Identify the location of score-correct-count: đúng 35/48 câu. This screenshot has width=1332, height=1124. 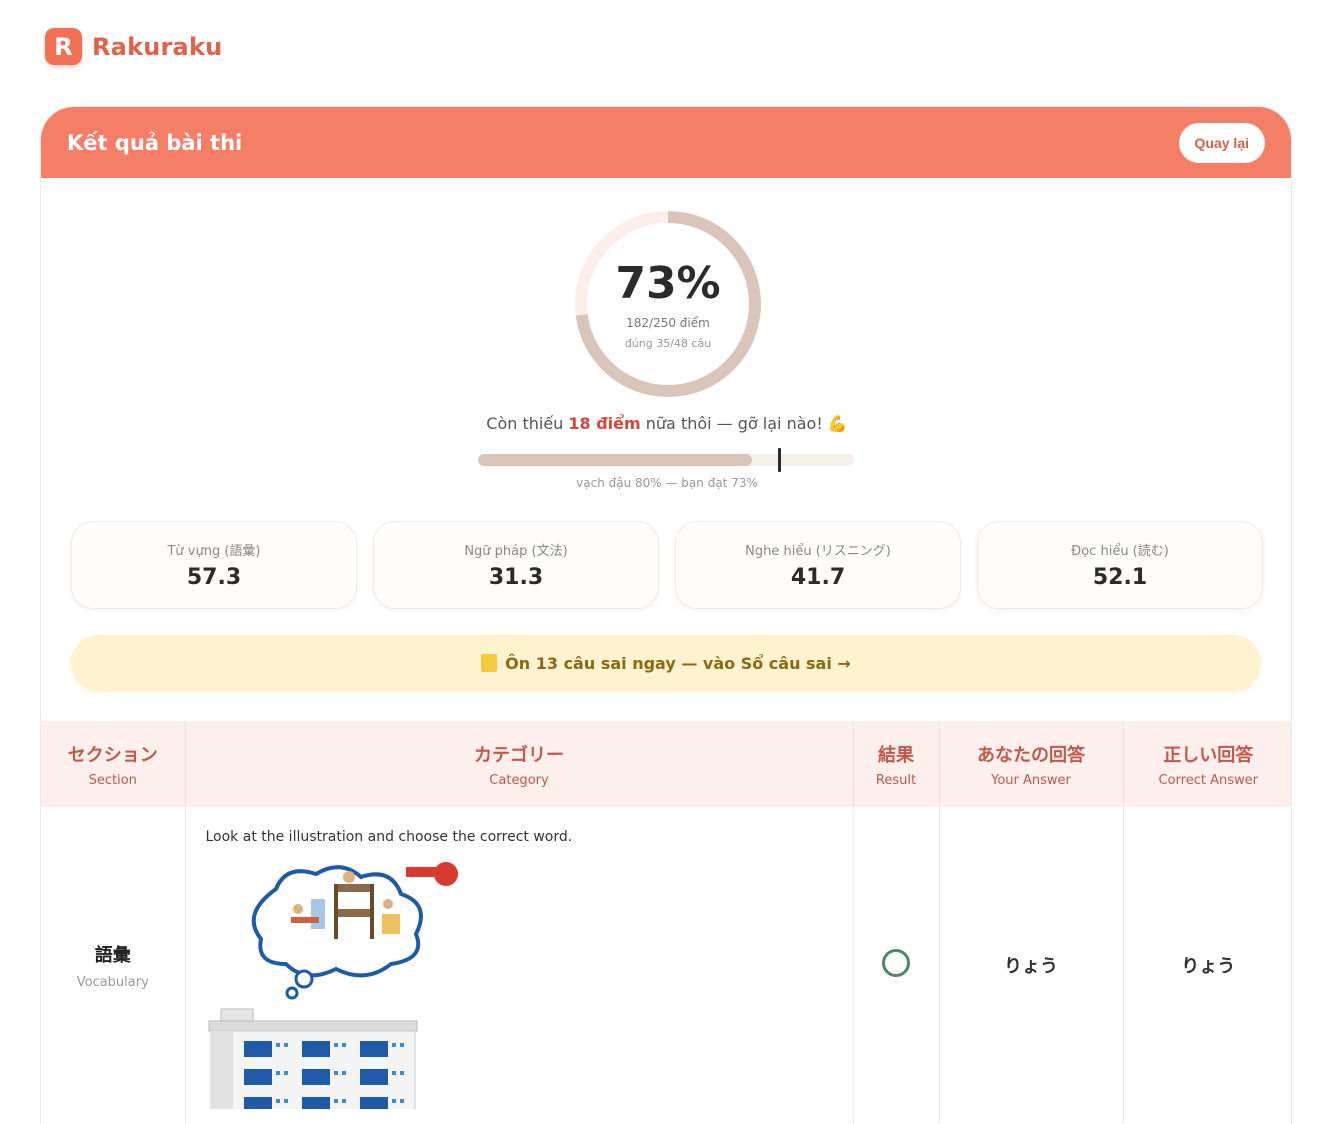
(668, 343).